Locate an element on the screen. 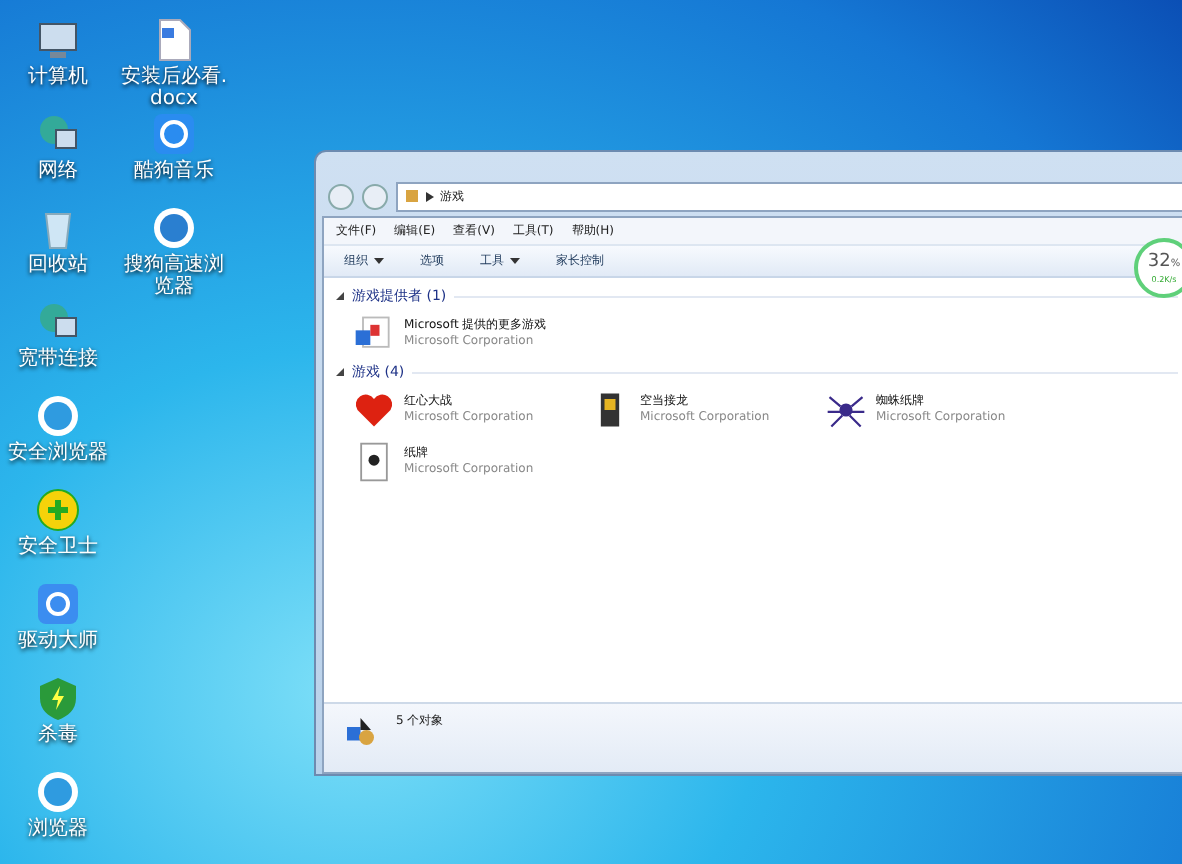 This screenshot has width=1182, height=864. shield-icon is located at coordinates (58, 698).